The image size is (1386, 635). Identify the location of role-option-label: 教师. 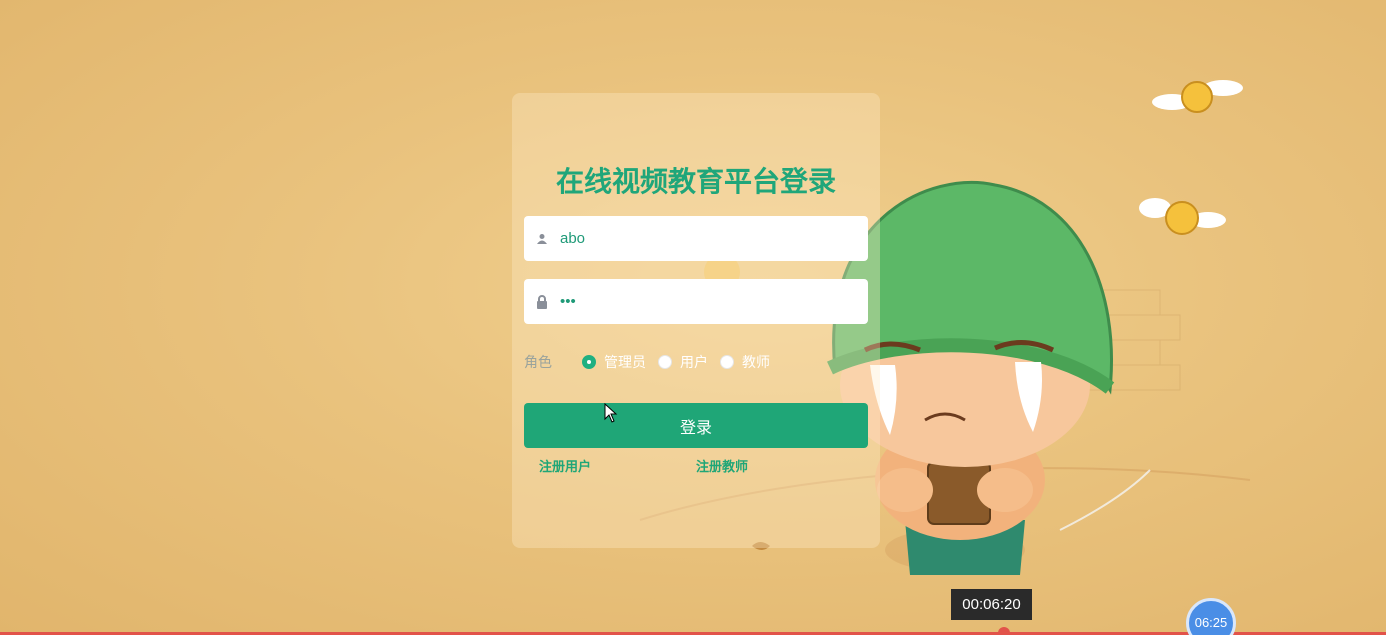
(756, 363).